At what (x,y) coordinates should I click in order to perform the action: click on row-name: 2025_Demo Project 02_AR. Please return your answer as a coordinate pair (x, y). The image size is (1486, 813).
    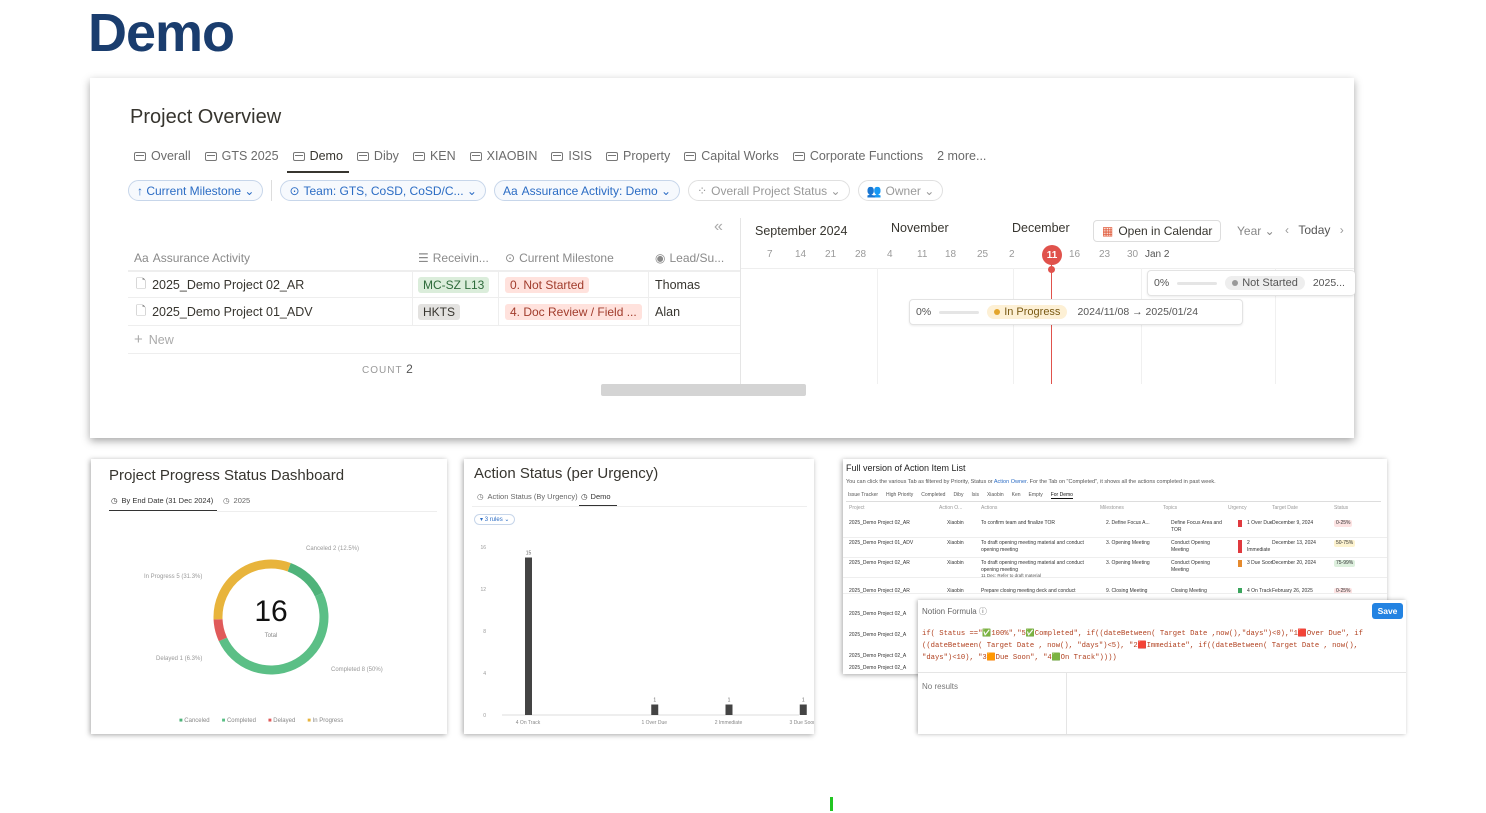
    Looking at the image, I should click on (228, 285).